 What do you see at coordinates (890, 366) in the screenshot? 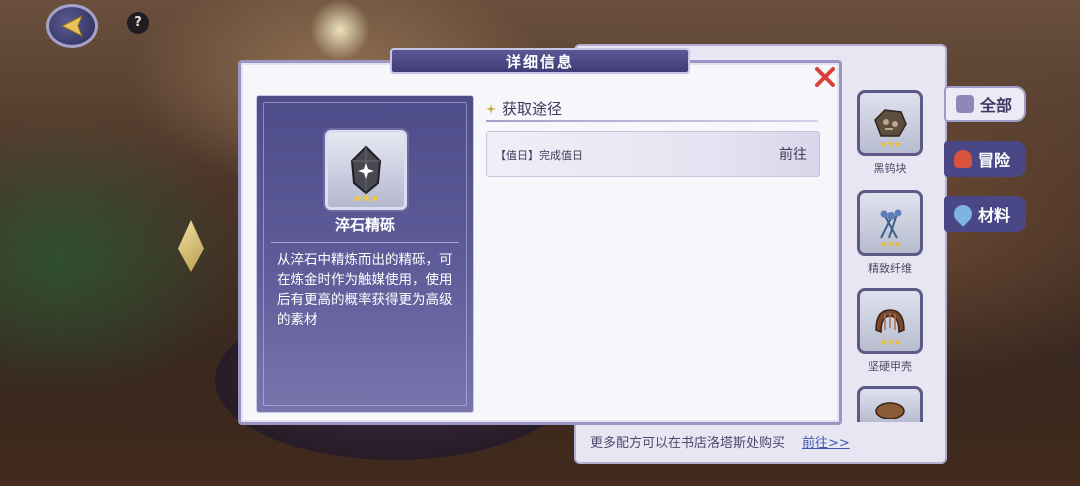
I see `material-name: 坚硬甲壳` at bounding box center [890, 366].